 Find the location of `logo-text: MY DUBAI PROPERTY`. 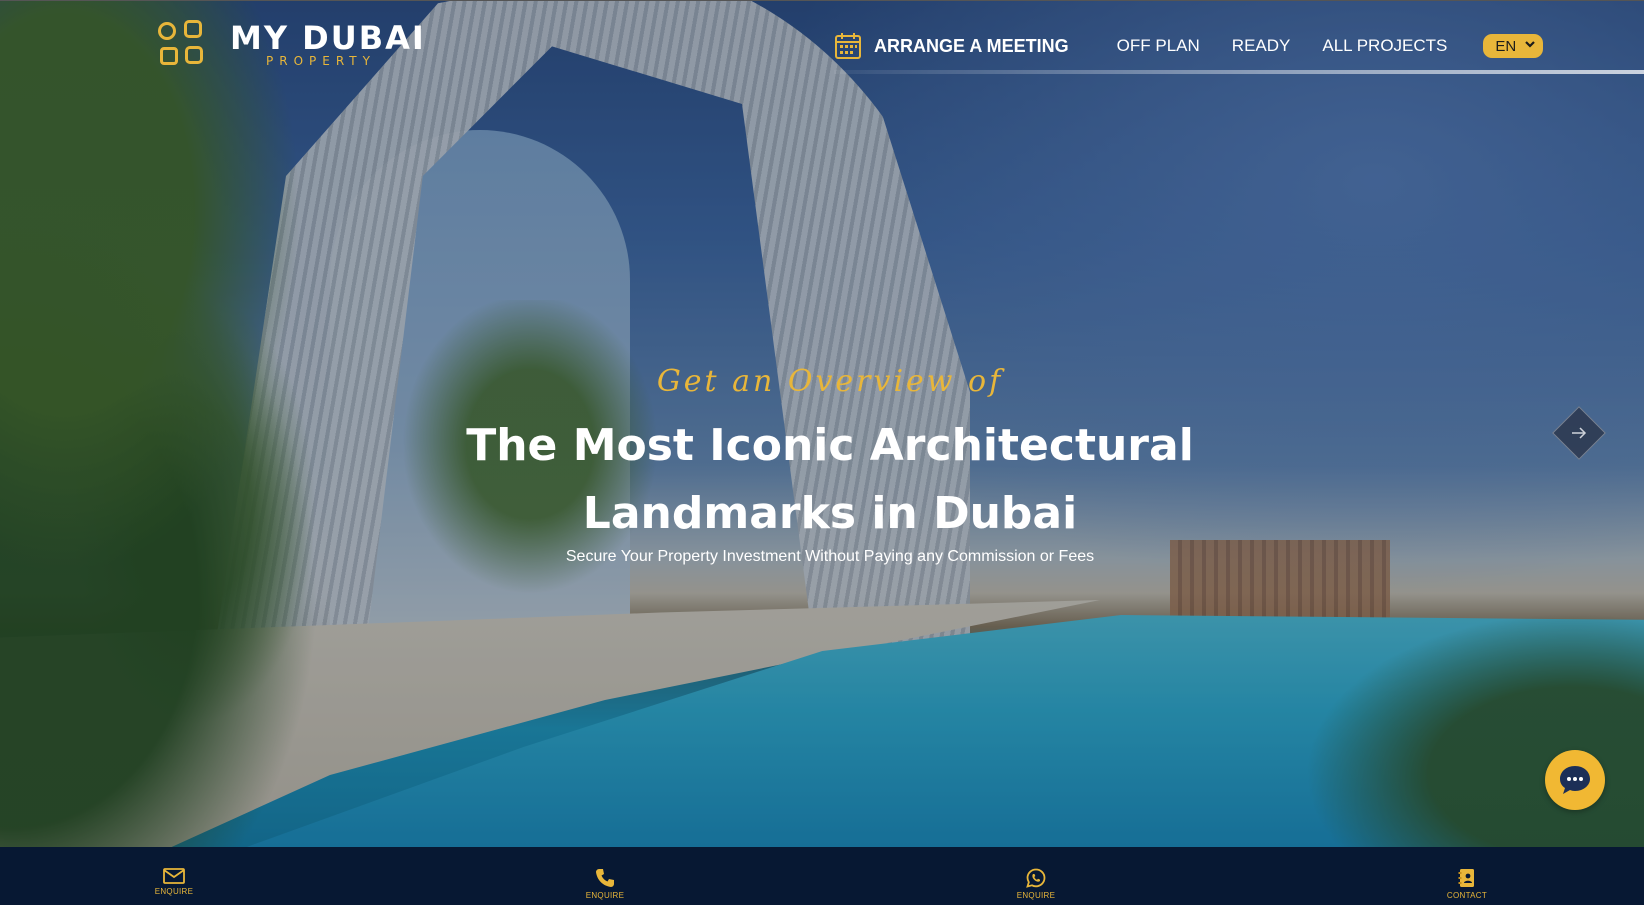

logo-text: MY DUBAI PROPERTY is located at coordinates (328, 44).